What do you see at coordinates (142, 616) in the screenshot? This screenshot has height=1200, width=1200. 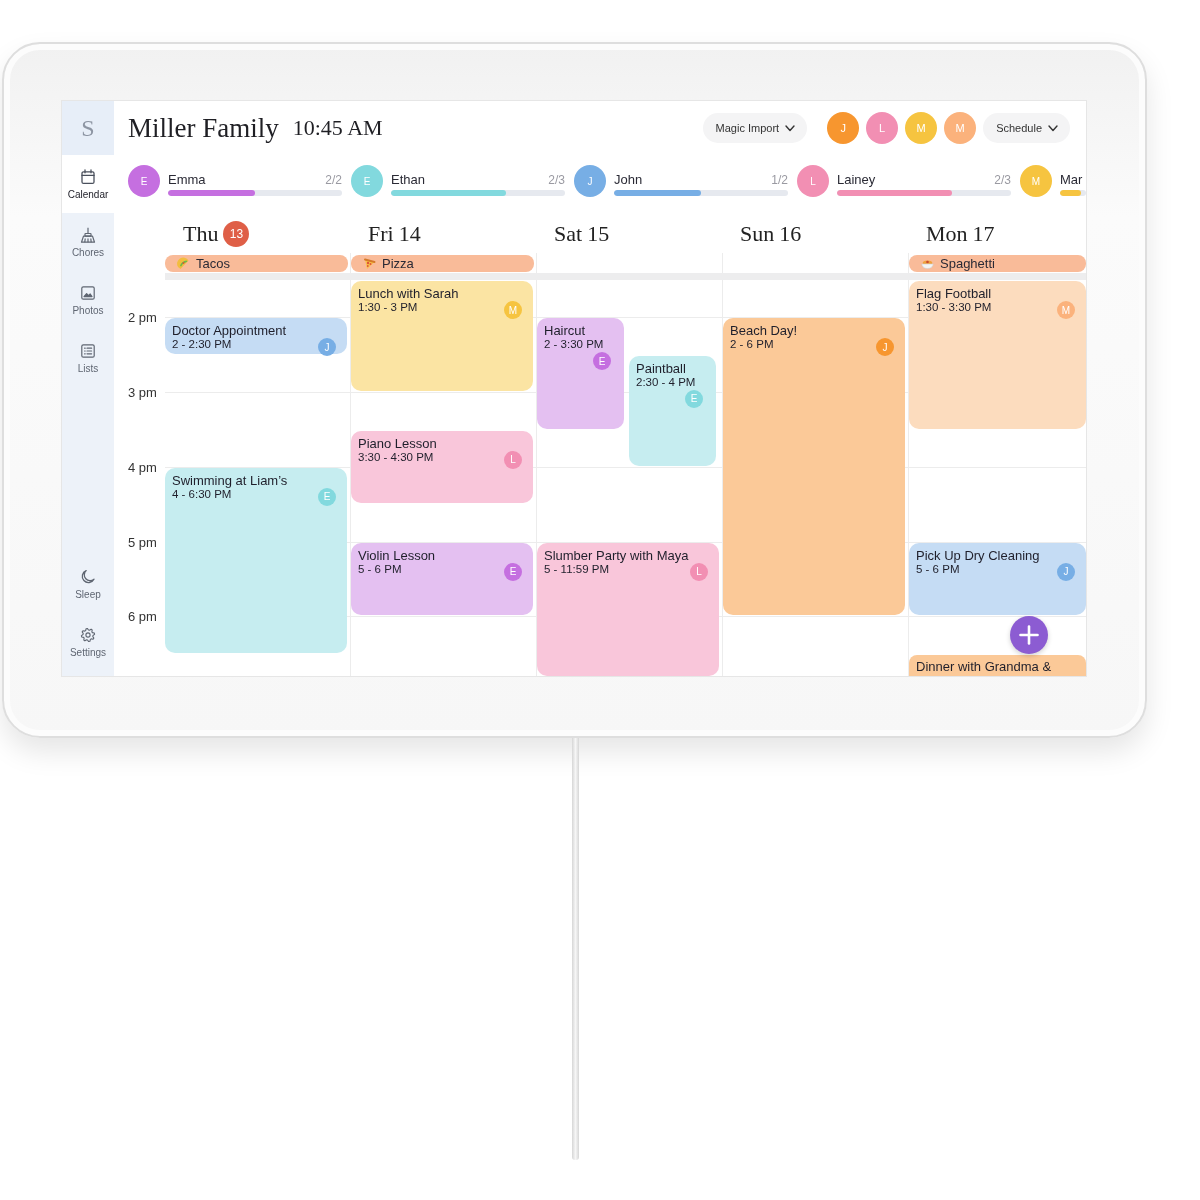 I see `hour-label: 6 pm` at bounding box center [142, 616].